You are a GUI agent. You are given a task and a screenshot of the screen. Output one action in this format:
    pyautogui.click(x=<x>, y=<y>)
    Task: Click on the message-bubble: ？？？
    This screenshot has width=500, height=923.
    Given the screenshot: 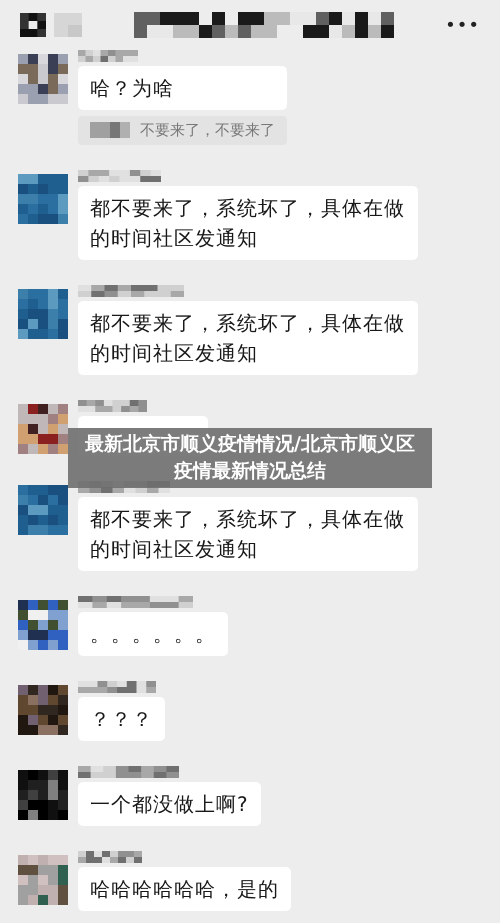 What is the action you would take?
    pyautogui.click(x=121, y=719)
    